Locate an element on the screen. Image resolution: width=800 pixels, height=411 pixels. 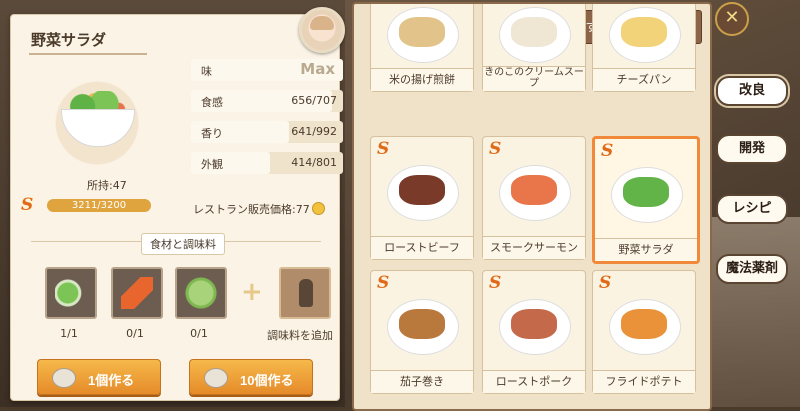
recipe-name: ローストポーク is located at coordinates (534, 381).